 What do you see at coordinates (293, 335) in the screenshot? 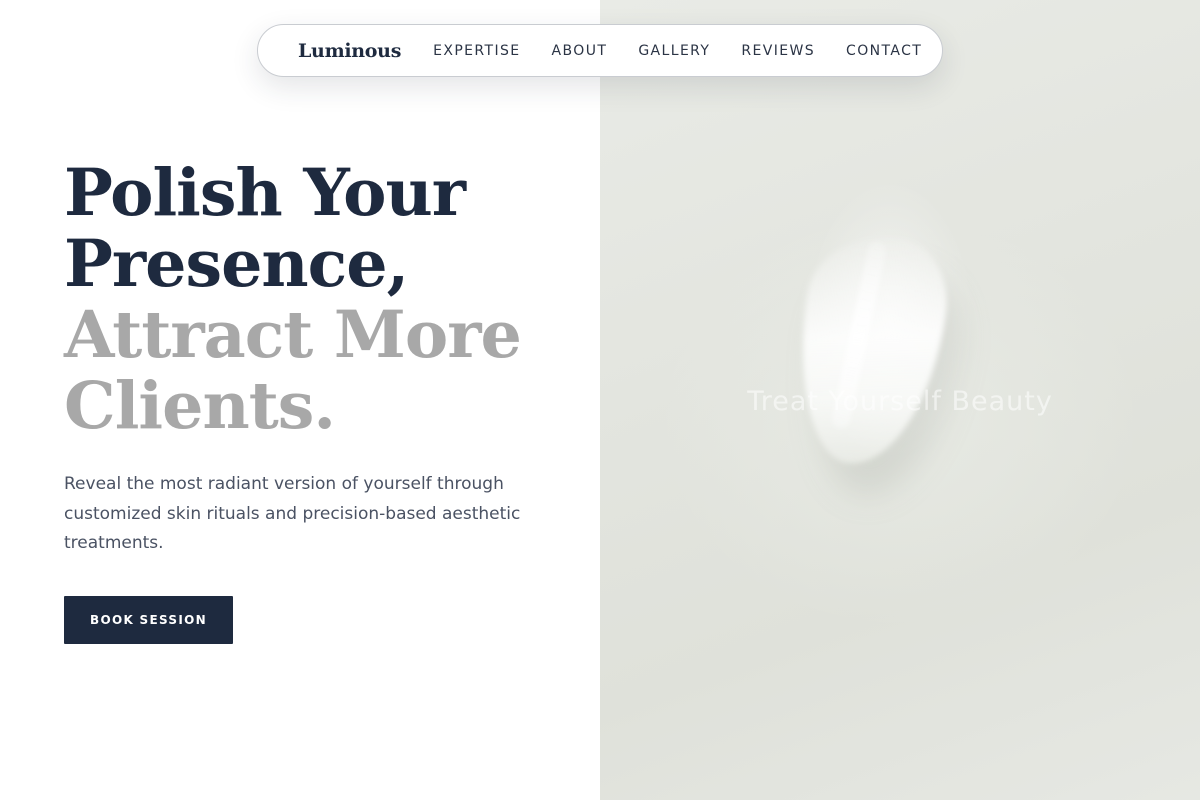
I see `headline-line: Attract More` at bounding box center [293, 335].